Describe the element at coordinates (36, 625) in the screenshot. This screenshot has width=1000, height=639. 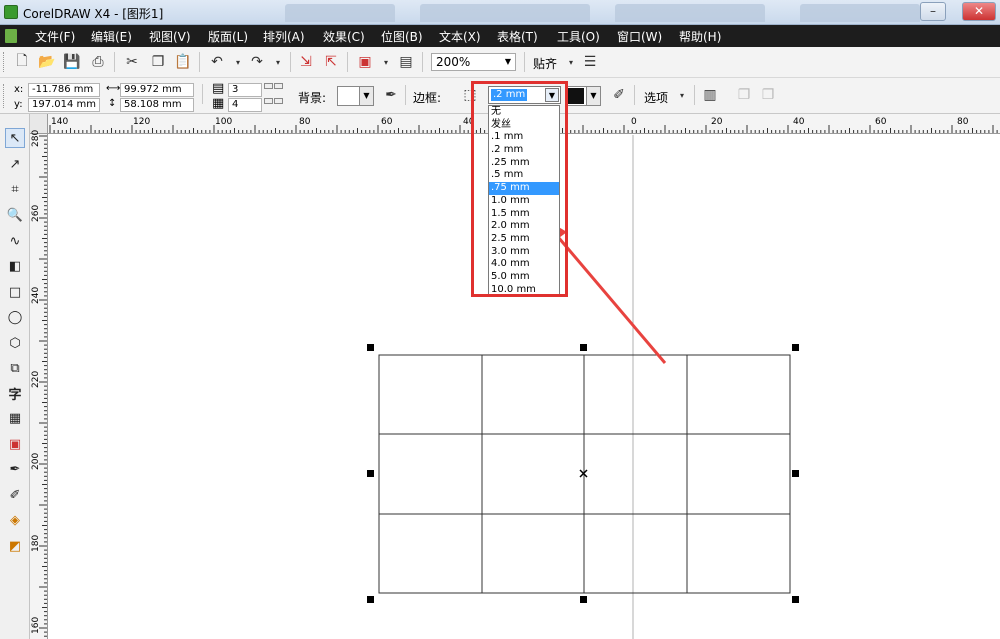
I see `ruler-label: 160` at that location.